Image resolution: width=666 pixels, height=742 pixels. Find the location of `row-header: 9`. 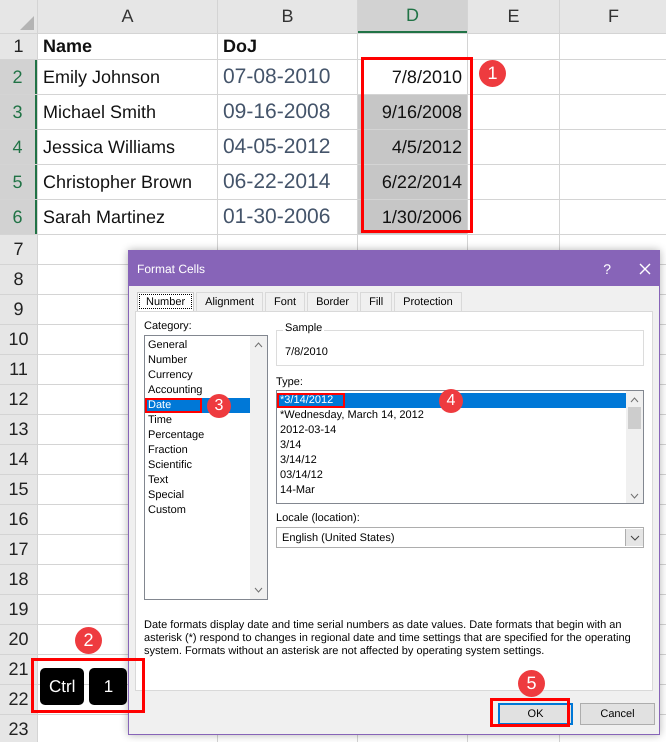

row-header: 9 is located at coordinates (18, 309).